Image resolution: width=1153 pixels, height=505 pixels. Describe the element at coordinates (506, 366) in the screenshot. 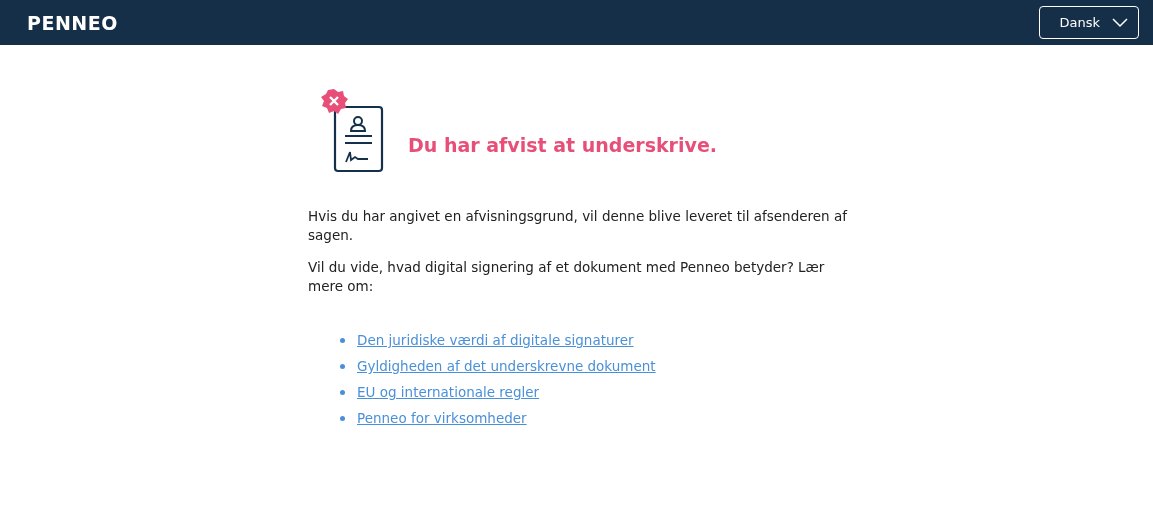

I see `link: Gyldigheden af det underskrevne dokument` at that location.